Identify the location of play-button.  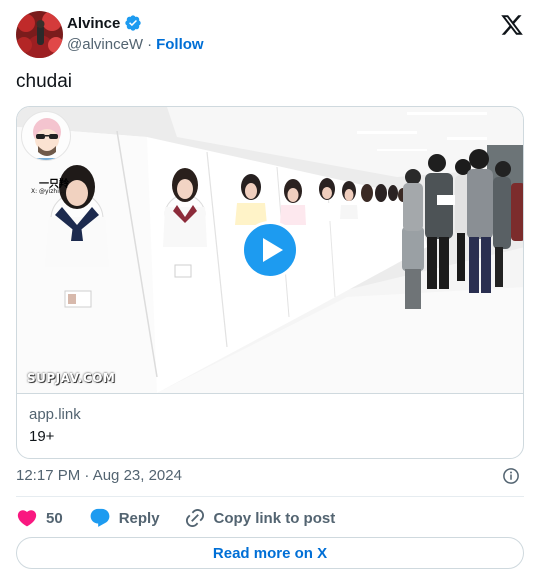
(270, 250).